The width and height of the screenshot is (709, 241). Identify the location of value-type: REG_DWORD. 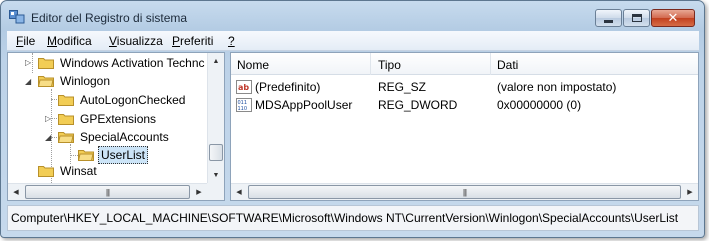
(418, 105).